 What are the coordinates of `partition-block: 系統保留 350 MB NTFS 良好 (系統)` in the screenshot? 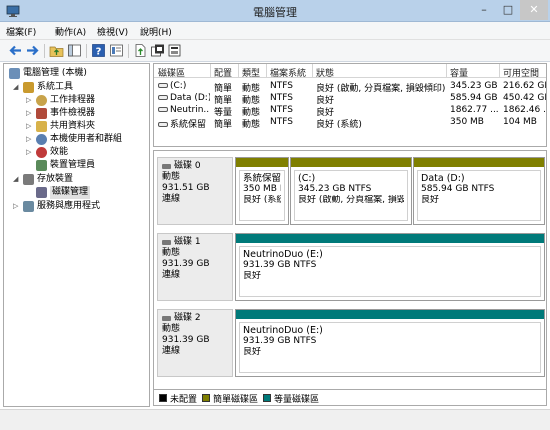 It's located at (262, 191).